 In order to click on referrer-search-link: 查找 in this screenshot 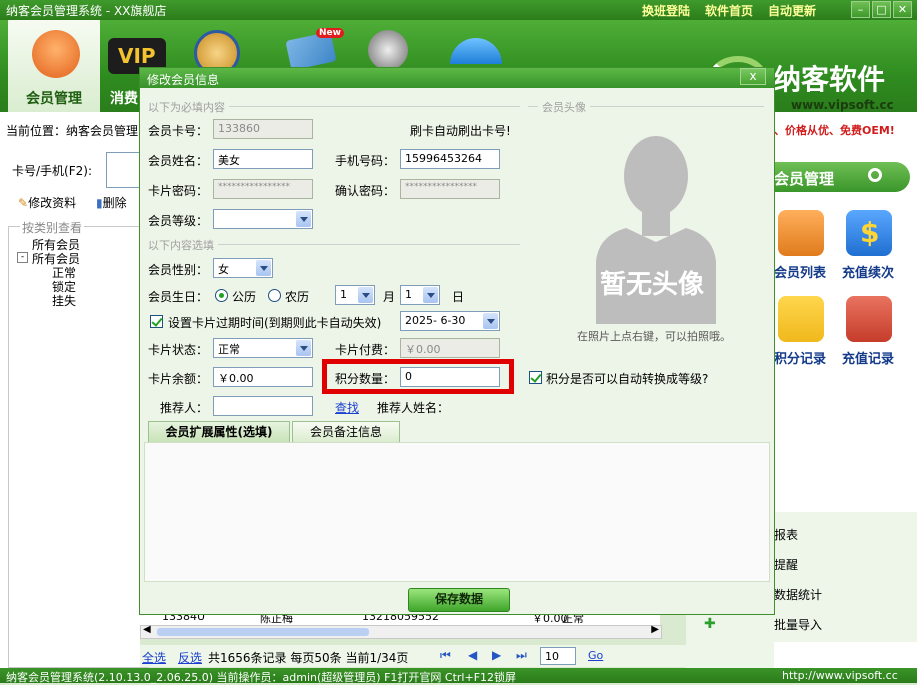, I will do `click(347, 407)`.